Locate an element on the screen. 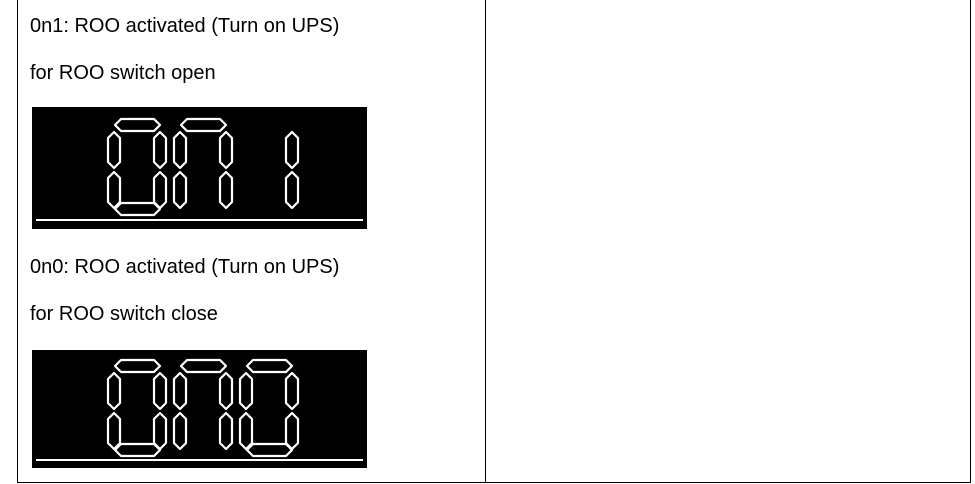 The image size is (975, 484). lcd-display-0n0 is located at coordinates (199, 409).